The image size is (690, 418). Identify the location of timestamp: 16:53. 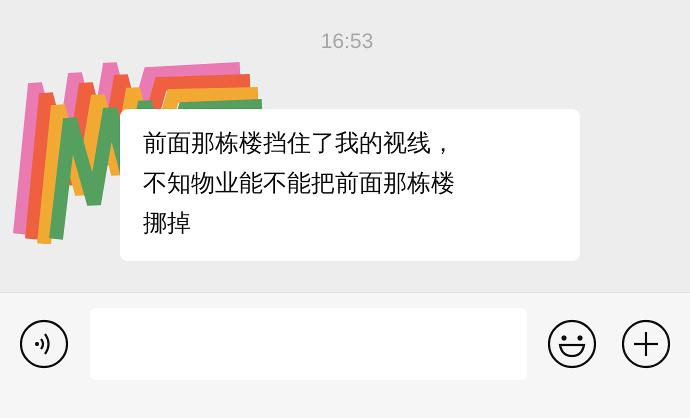
(347, 41).